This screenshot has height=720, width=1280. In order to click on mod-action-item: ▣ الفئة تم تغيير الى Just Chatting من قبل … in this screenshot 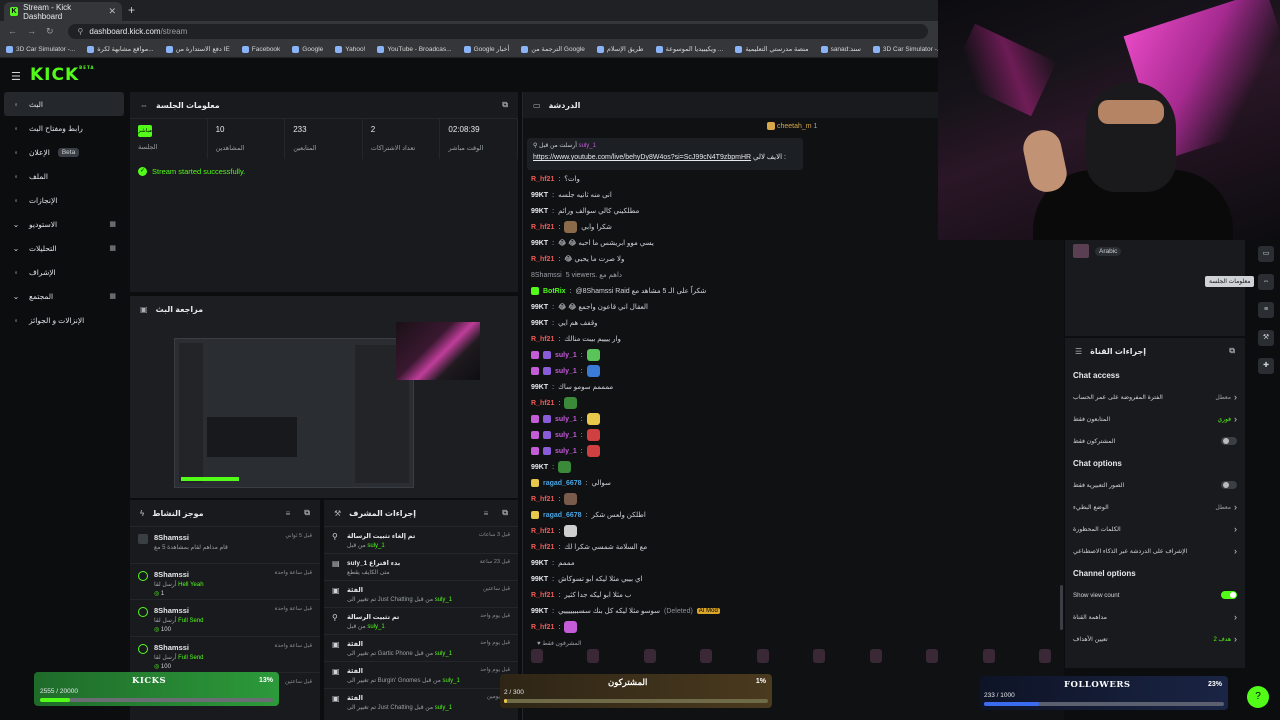, I will do `click(421, 593)`.